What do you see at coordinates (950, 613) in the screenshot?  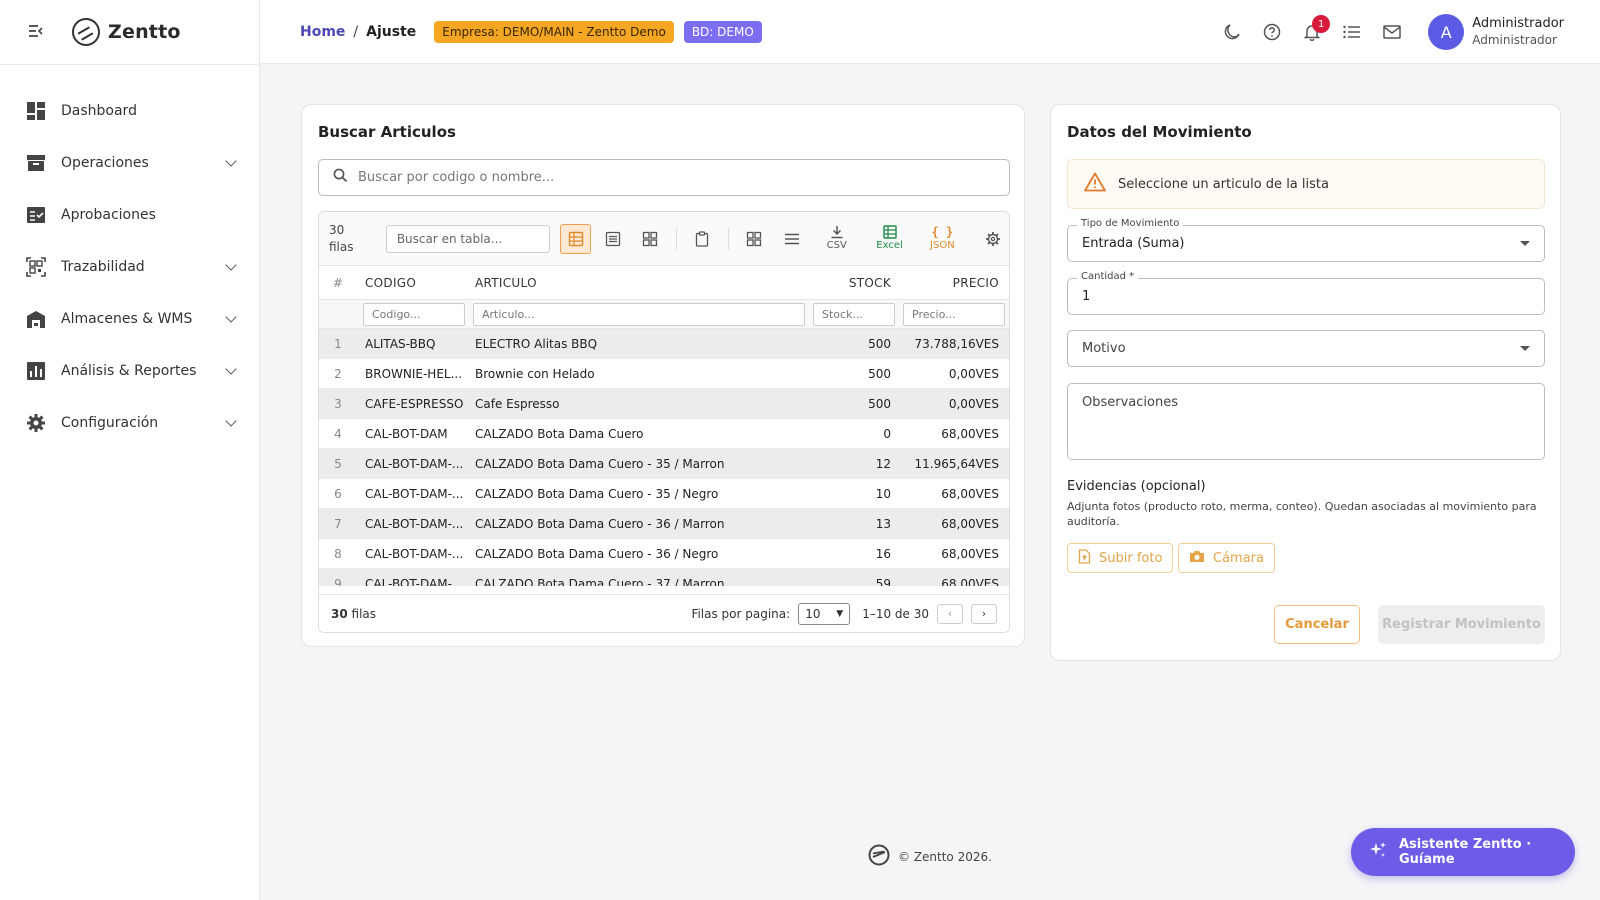 I see `prev-page-button: ‹` at bounding box center [950, 613].